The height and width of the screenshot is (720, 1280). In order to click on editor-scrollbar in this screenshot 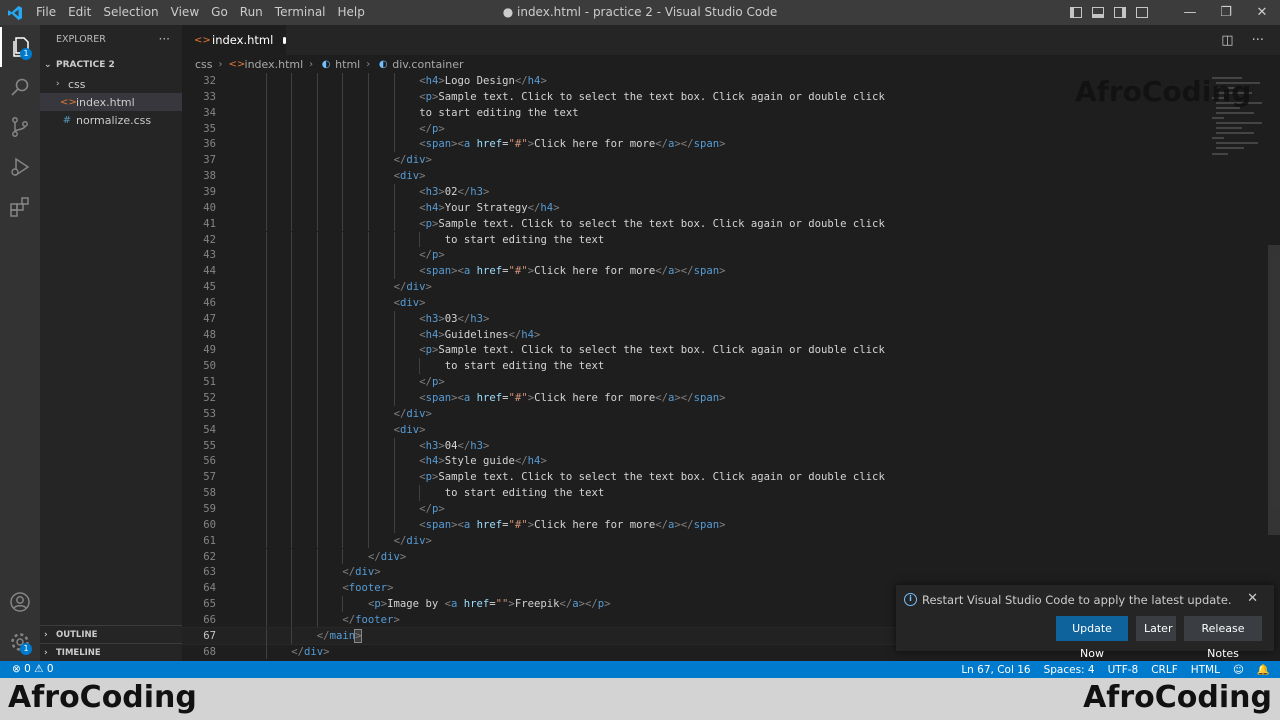, I will do `click(1274, 390)`.